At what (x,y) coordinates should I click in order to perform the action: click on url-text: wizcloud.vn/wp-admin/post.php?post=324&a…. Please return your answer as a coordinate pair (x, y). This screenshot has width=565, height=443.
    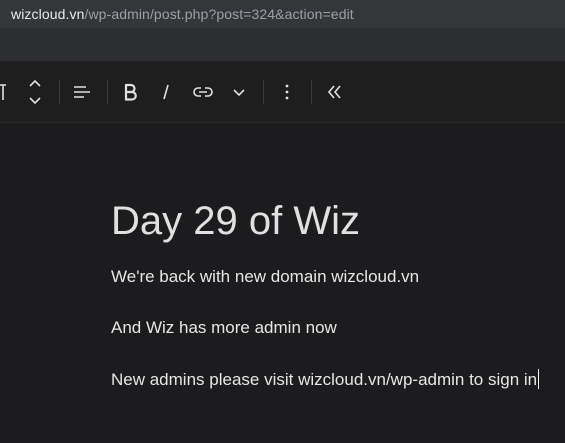
    Looking at the image, I should click on (177, 14).